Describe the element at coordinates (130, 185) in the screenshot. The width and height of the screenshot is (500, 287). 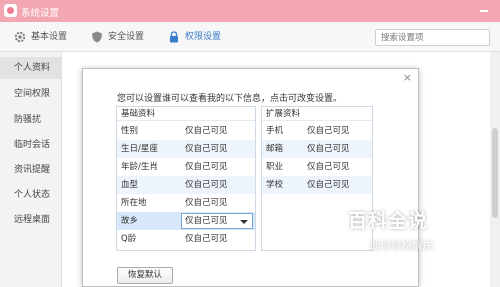
I see `field-label: 血型` at that location.